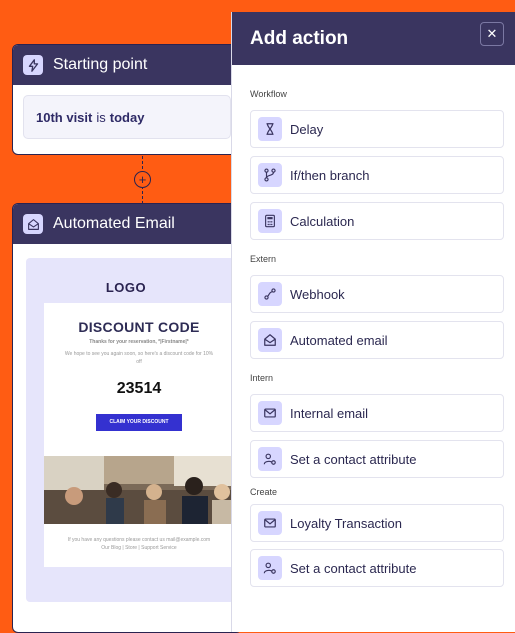  I want to click on starting-point-title: Starting point, so click(100, 64).